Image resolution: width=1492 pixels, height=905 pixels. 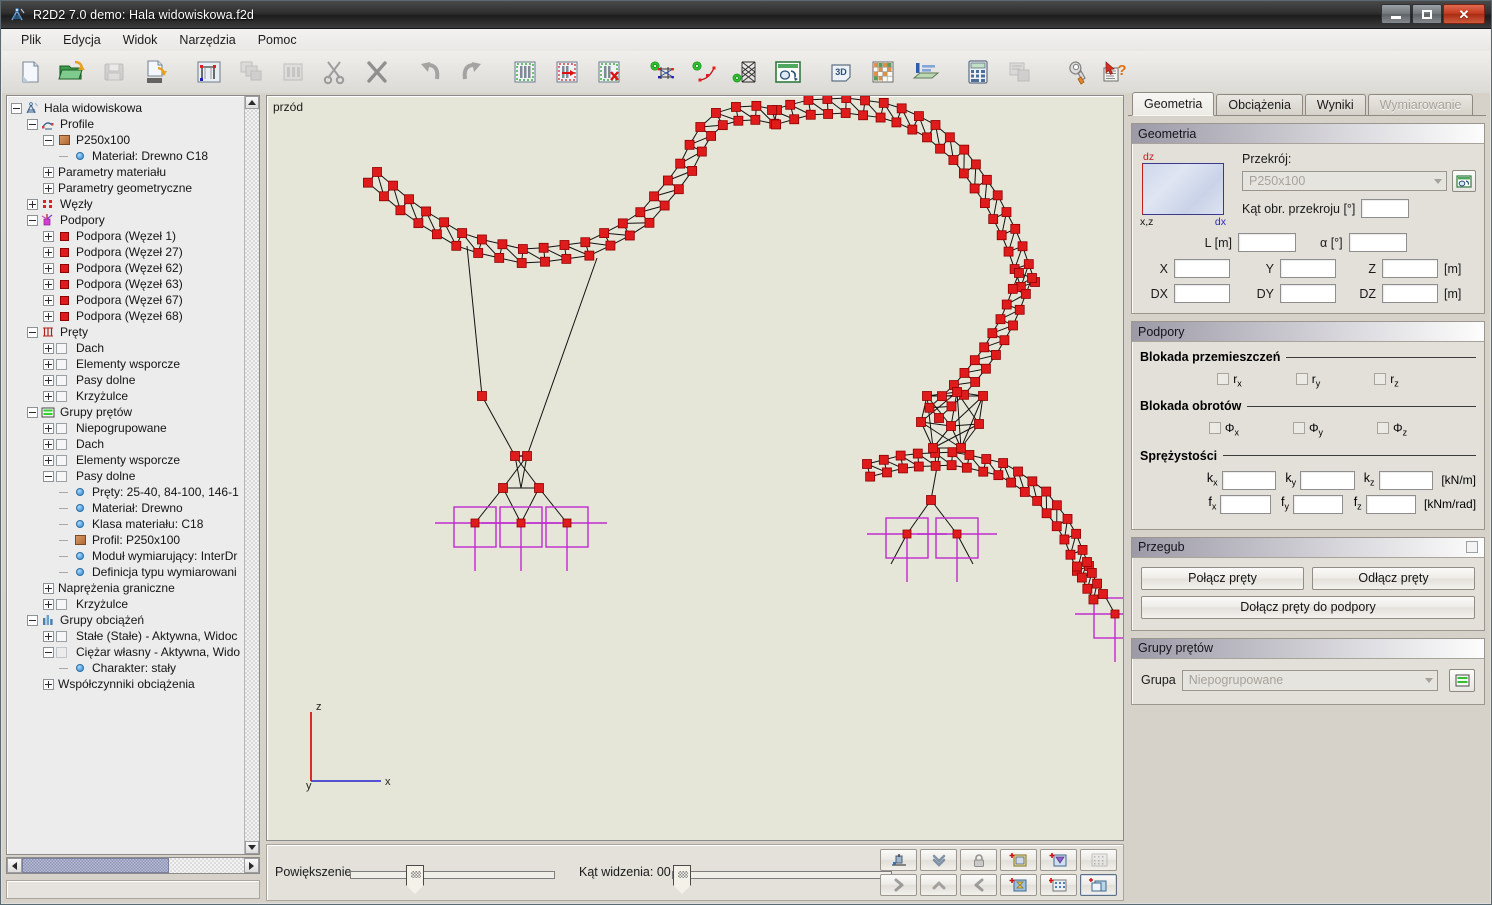 I want to click on y-input, so click(x=1308, y=268).